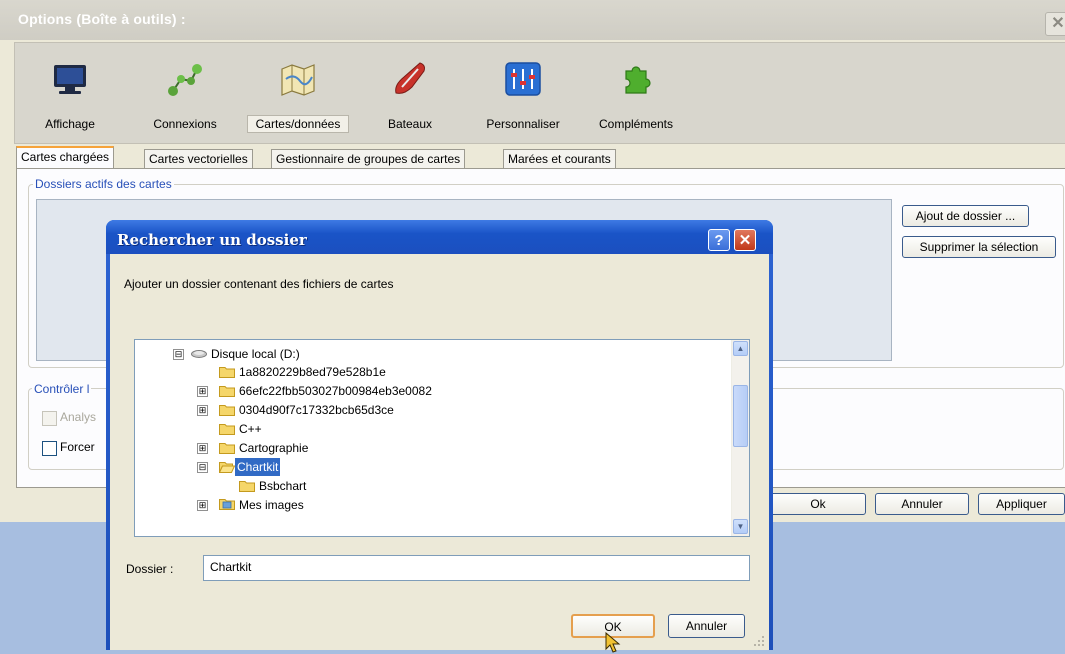 The image size is (1065, 654). Describe the element at coordinates (430, 410) in the screenshot. I see `tree-item: ⊞ 0304d90f7c17332bcb65d3ce` at that location.